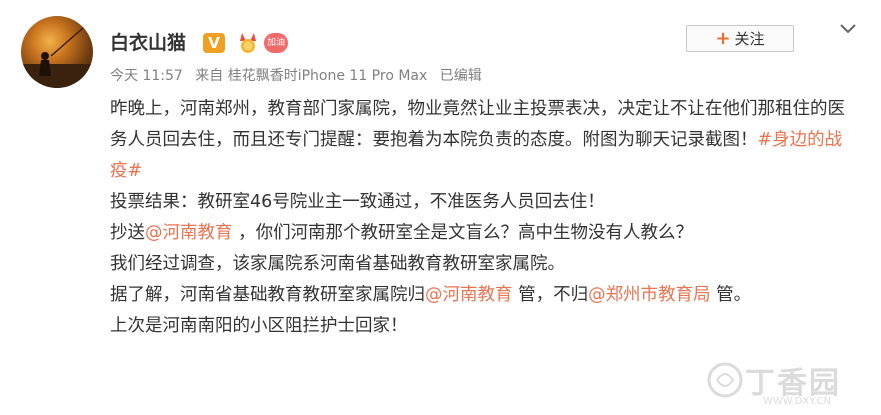 This screenshot has height=415, width=881. Describe the element at coordinates (357, 202) in the screenshot. I see `paragraph-2: 投票结果：教研室46号院业主一致通过，不准医务人员回去住！` at that location.